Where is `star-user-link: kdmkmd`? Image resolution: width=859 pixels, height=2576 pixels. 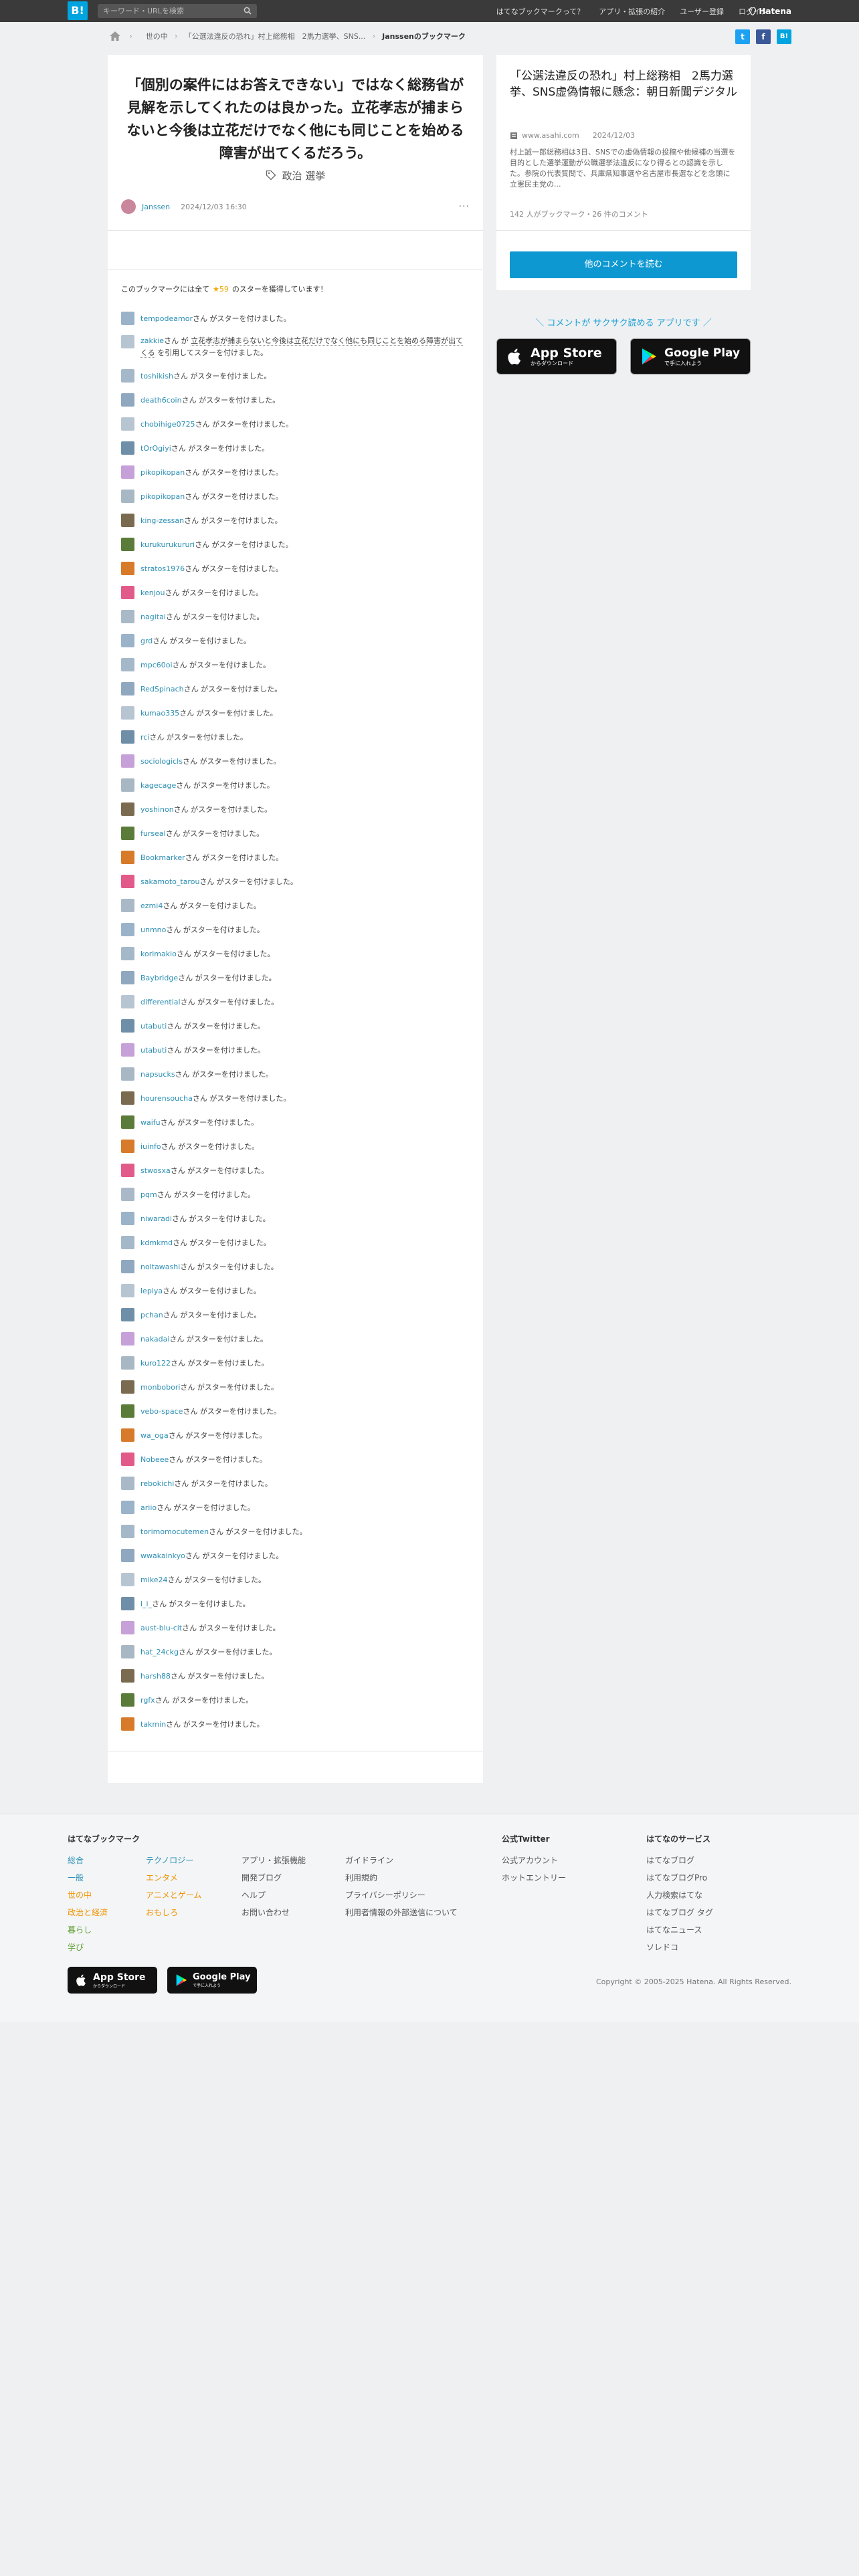
star-user-link: kdmkmd is located at coordinates (156, 1243).